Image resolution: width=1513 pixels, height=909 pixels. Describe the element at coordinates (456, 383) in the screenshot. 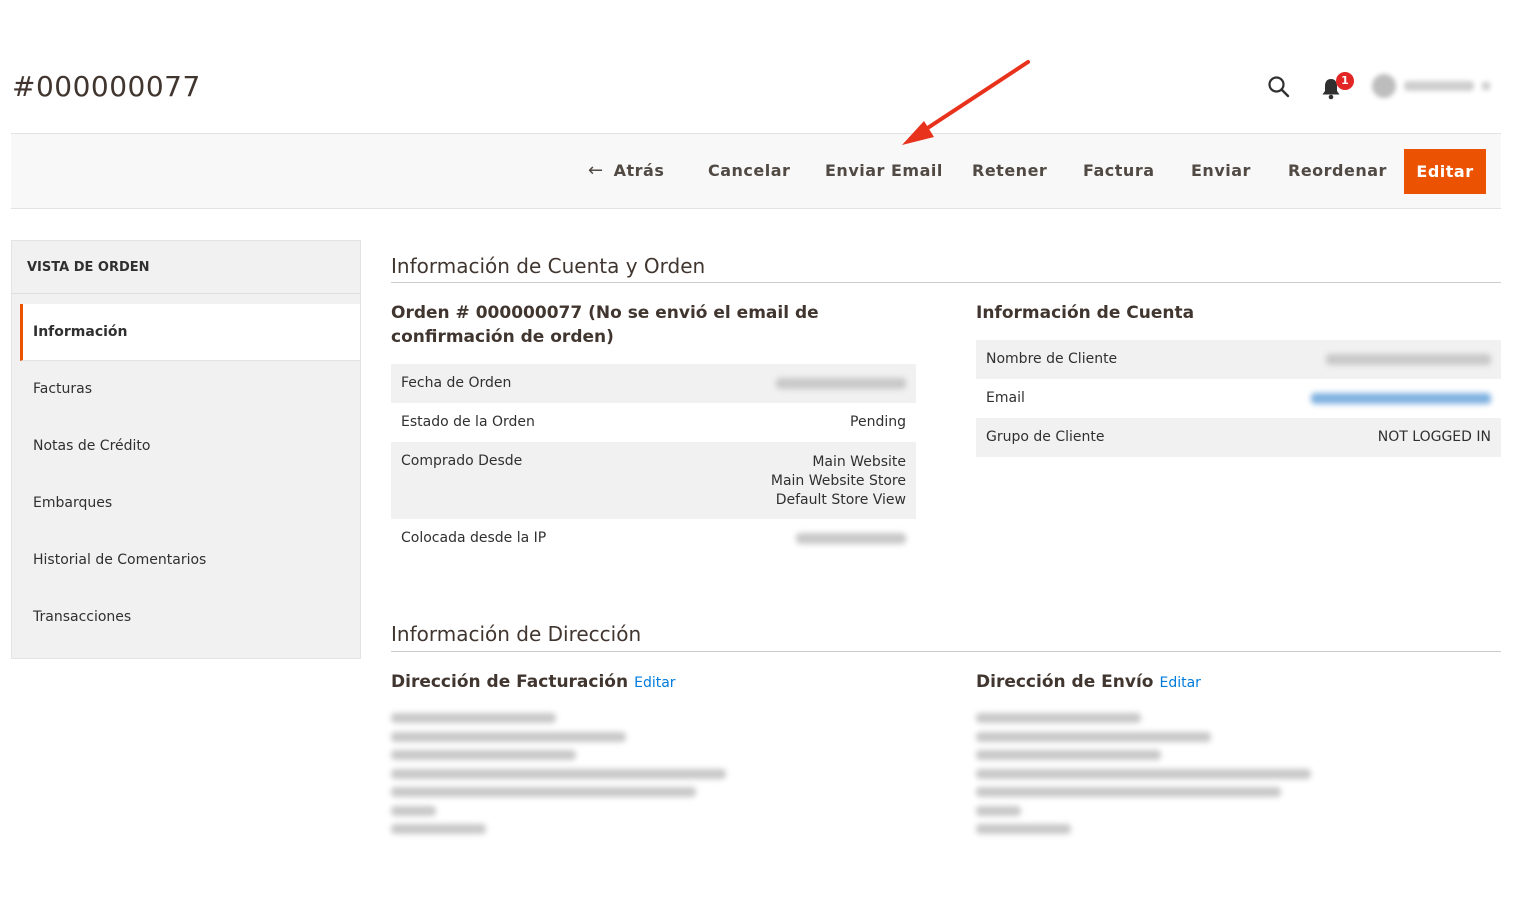

I see `order-date-label: Fecha de Orden` at that location.